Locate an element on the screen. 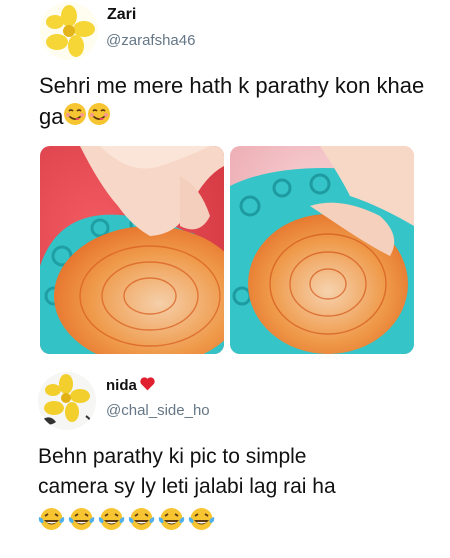 The width and height of the screenshot is (450, 558). display-name: Zari is located at coordinates (121, 15).